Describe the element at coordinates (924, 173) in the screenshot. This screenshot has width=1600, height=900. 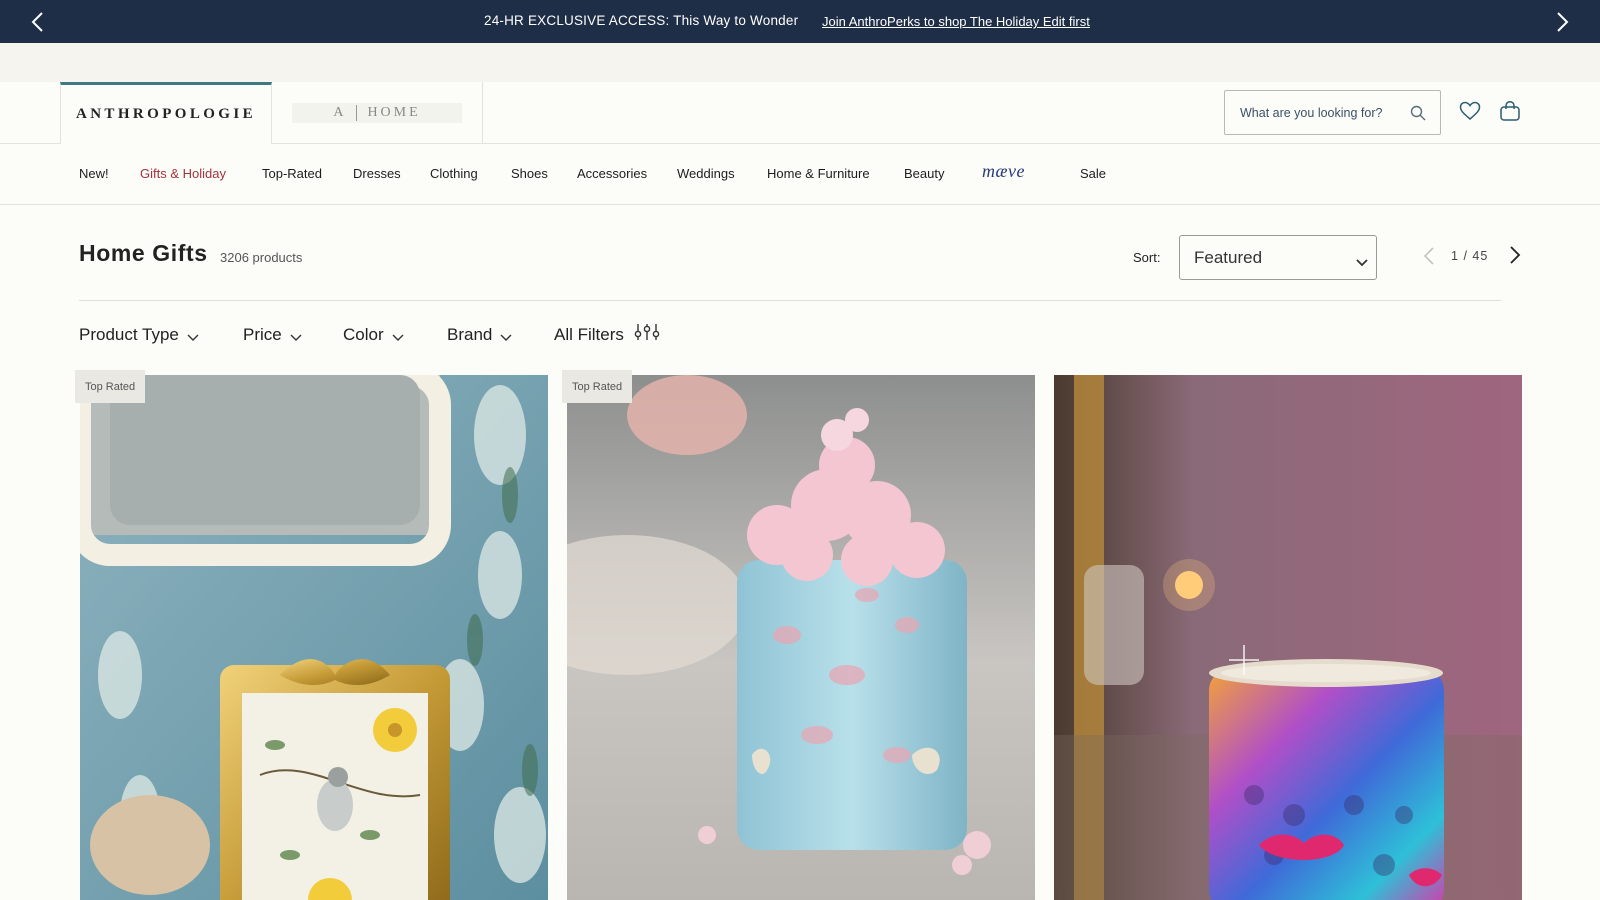
I see `nav-item-beauty: Beauty` at that location.